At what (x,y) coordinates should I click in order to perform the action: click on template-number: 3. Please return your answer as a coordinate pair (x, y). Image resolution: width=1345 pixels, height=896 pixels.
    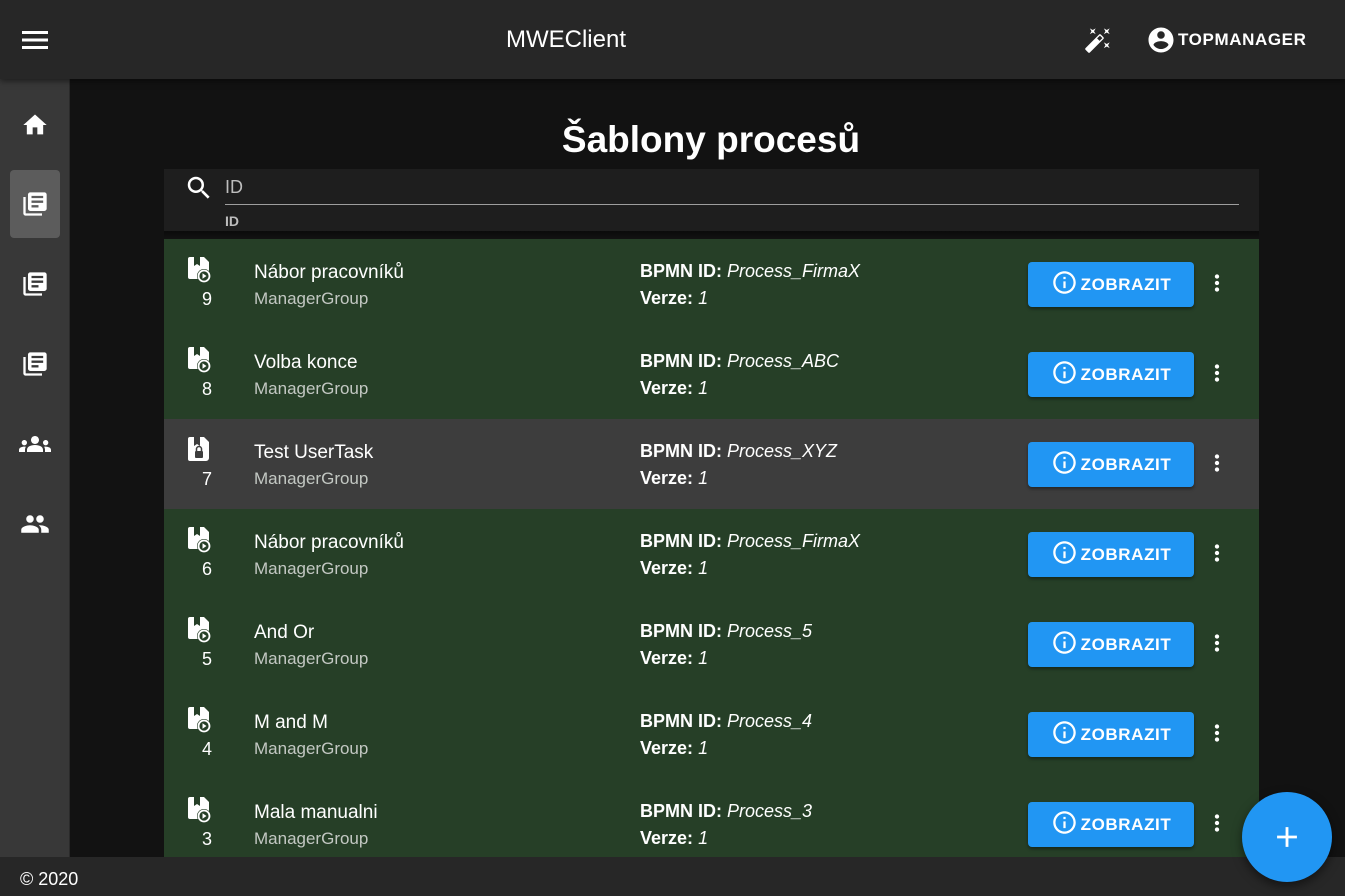
    Looking at the image, I should click on (206, 839).